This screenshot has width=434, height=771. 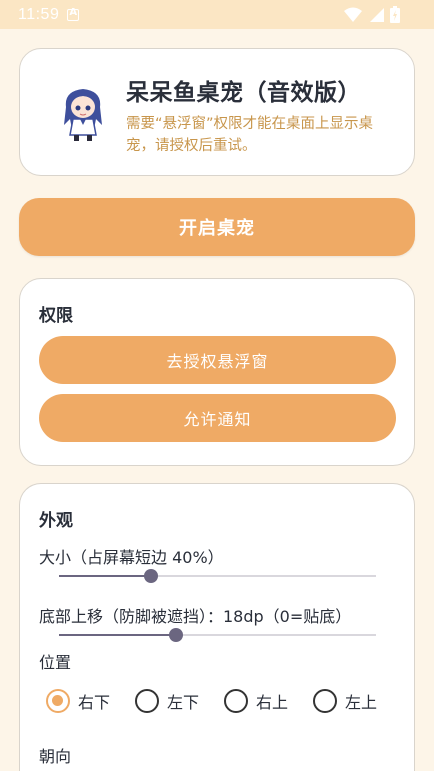 What do you see at coordinates (377, 14) in the screenshot?
I see `signal-icon` at bounding box center [377, 14].